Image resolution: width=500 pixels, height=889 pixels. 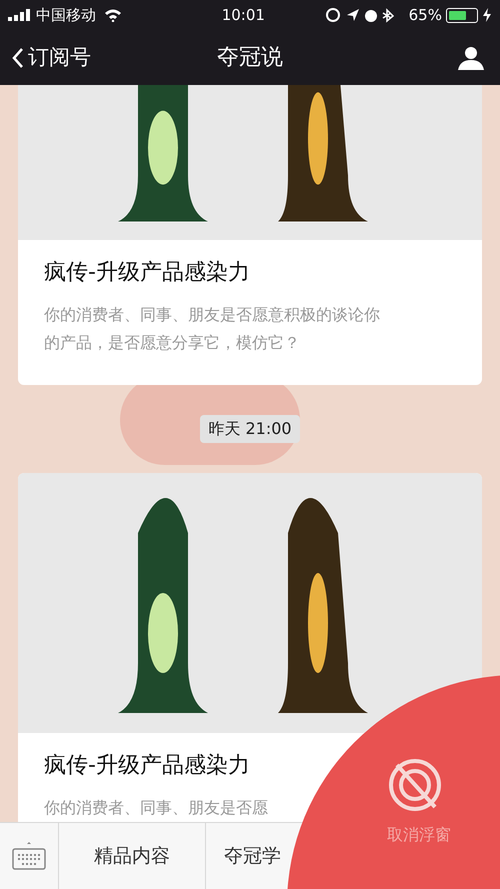 I want to click on page-title: 夺冠说, so click(x=250, y=58).